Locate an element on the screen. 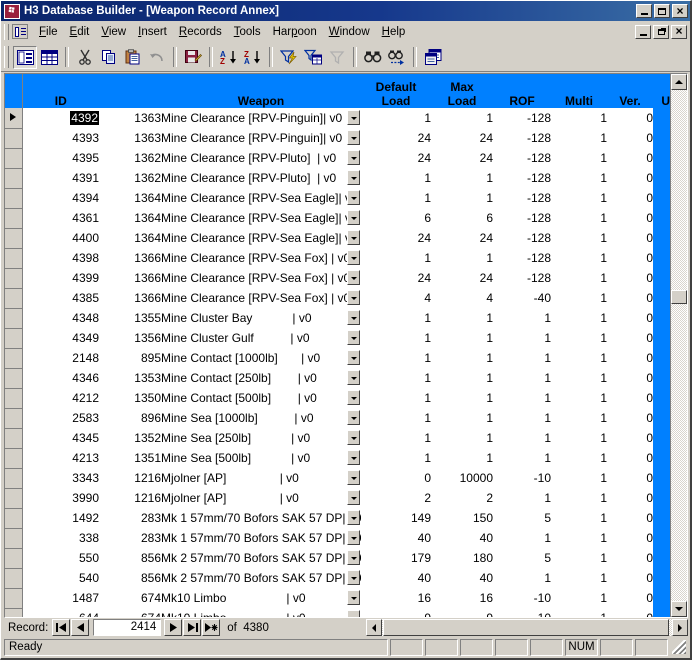  save-record-icon is located at coordinates (193, 57).